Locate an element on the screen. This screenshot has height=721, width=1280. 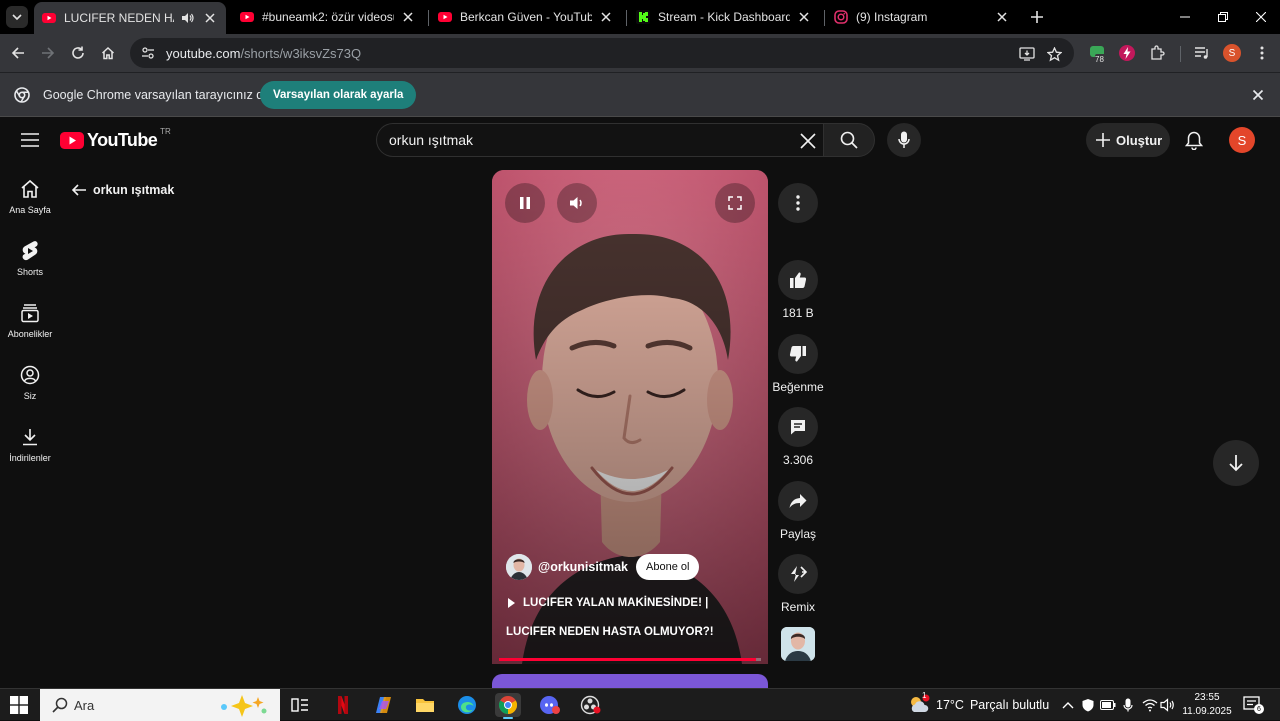
account-avatar: S is located at coordinates (1242, 140).